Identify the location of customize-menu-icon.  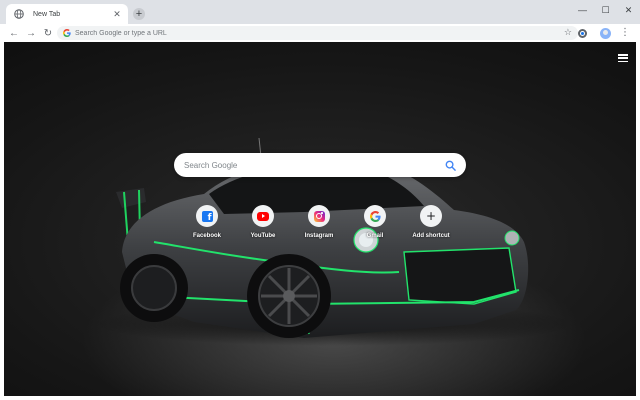
(623, 58).